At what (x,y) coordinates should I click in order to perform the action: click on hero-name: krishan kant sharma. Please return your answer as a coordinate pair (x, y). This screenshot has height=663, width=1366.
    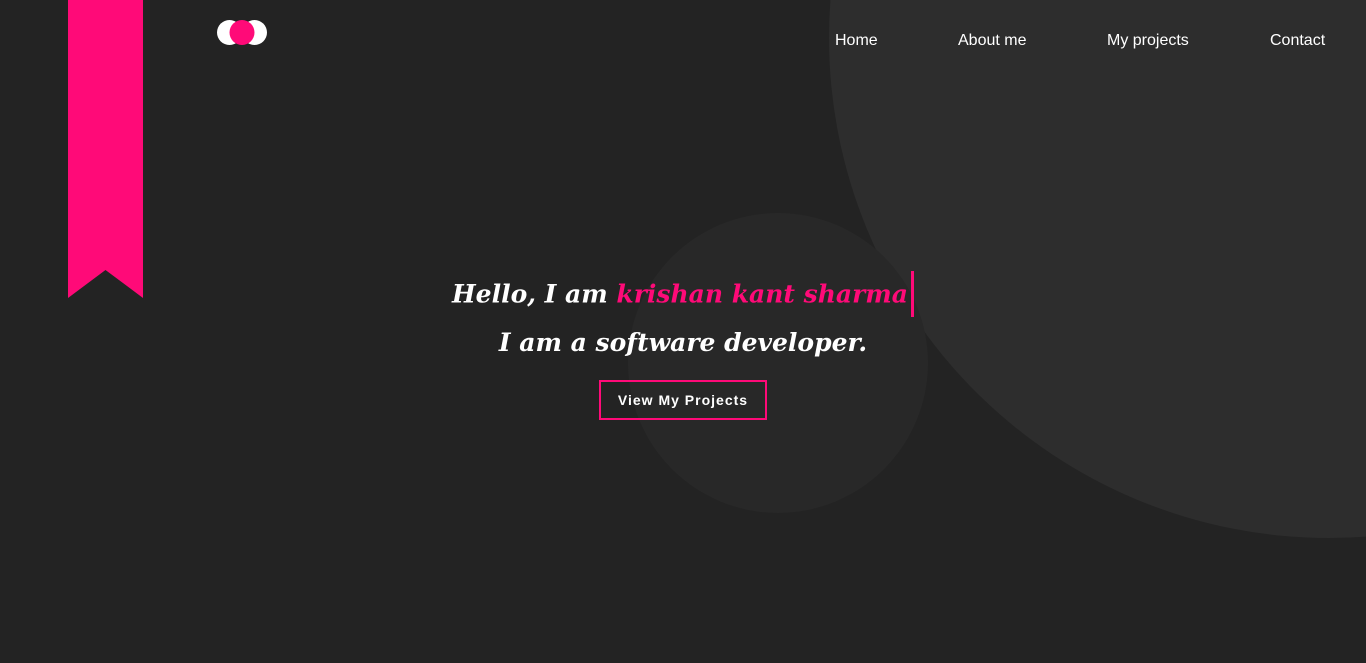
    Looking at the image, I should click on (762, 294).